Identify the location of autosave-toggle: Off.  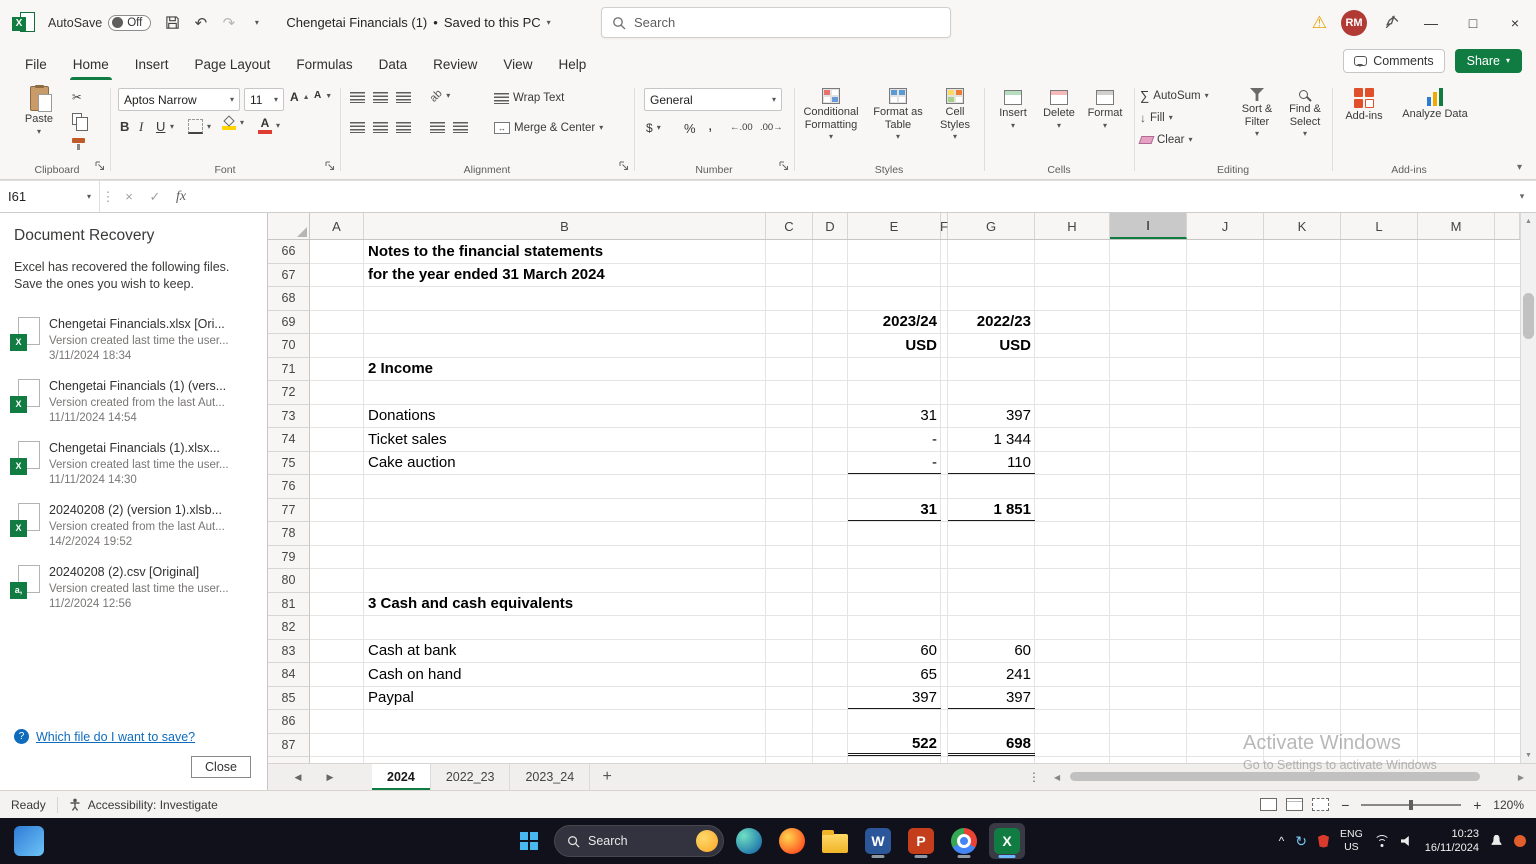
(130, 22).